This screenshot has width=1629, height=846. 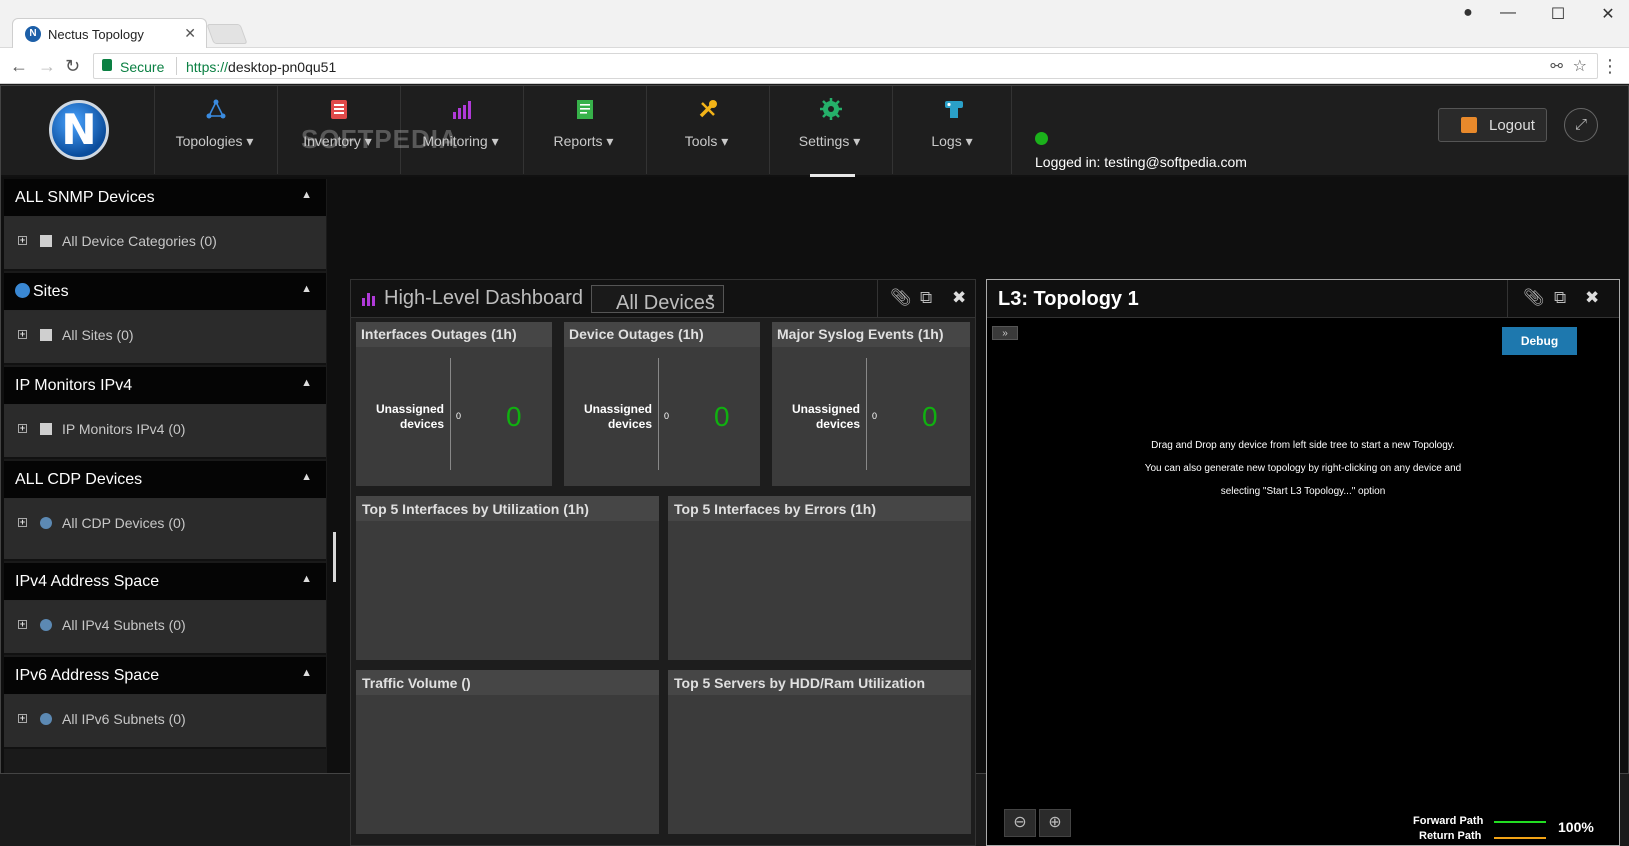 I want to click on browser-tab: N Nectus Topology ✕, so click(x=109, y=33).